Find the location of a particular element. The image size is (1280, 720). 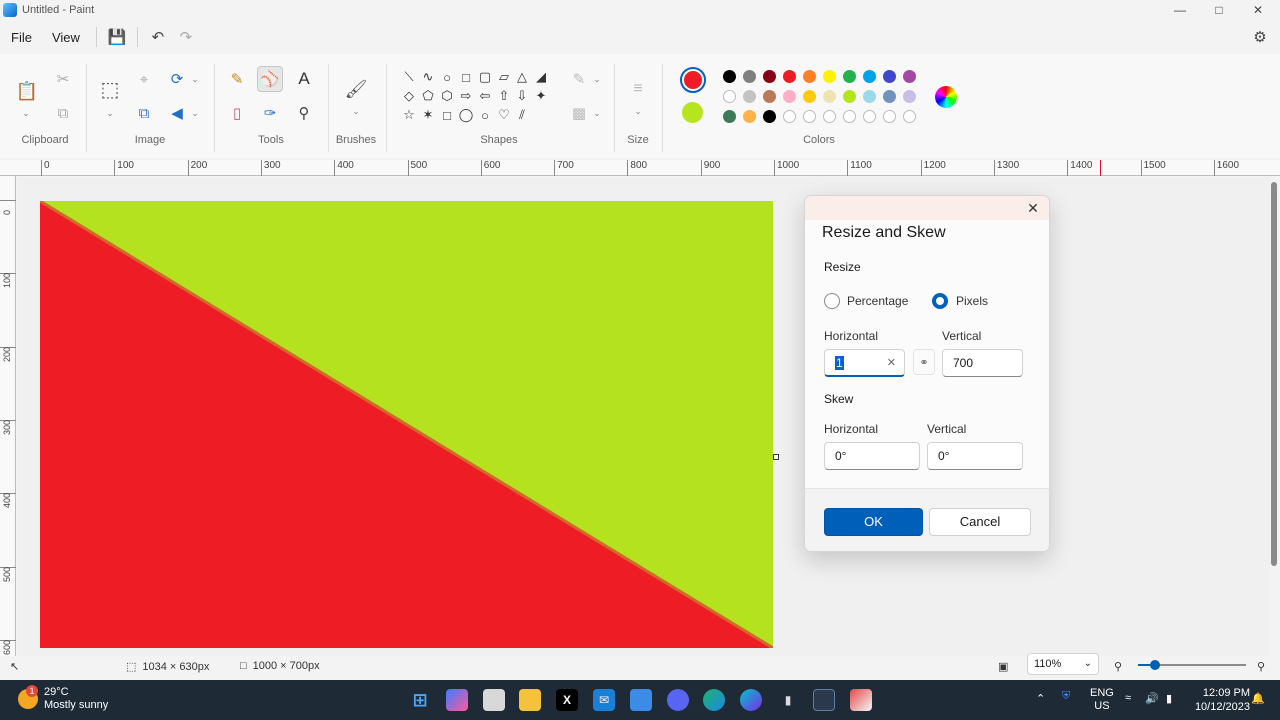

redo-icon: ↷ is located at coordinates (186, 37).